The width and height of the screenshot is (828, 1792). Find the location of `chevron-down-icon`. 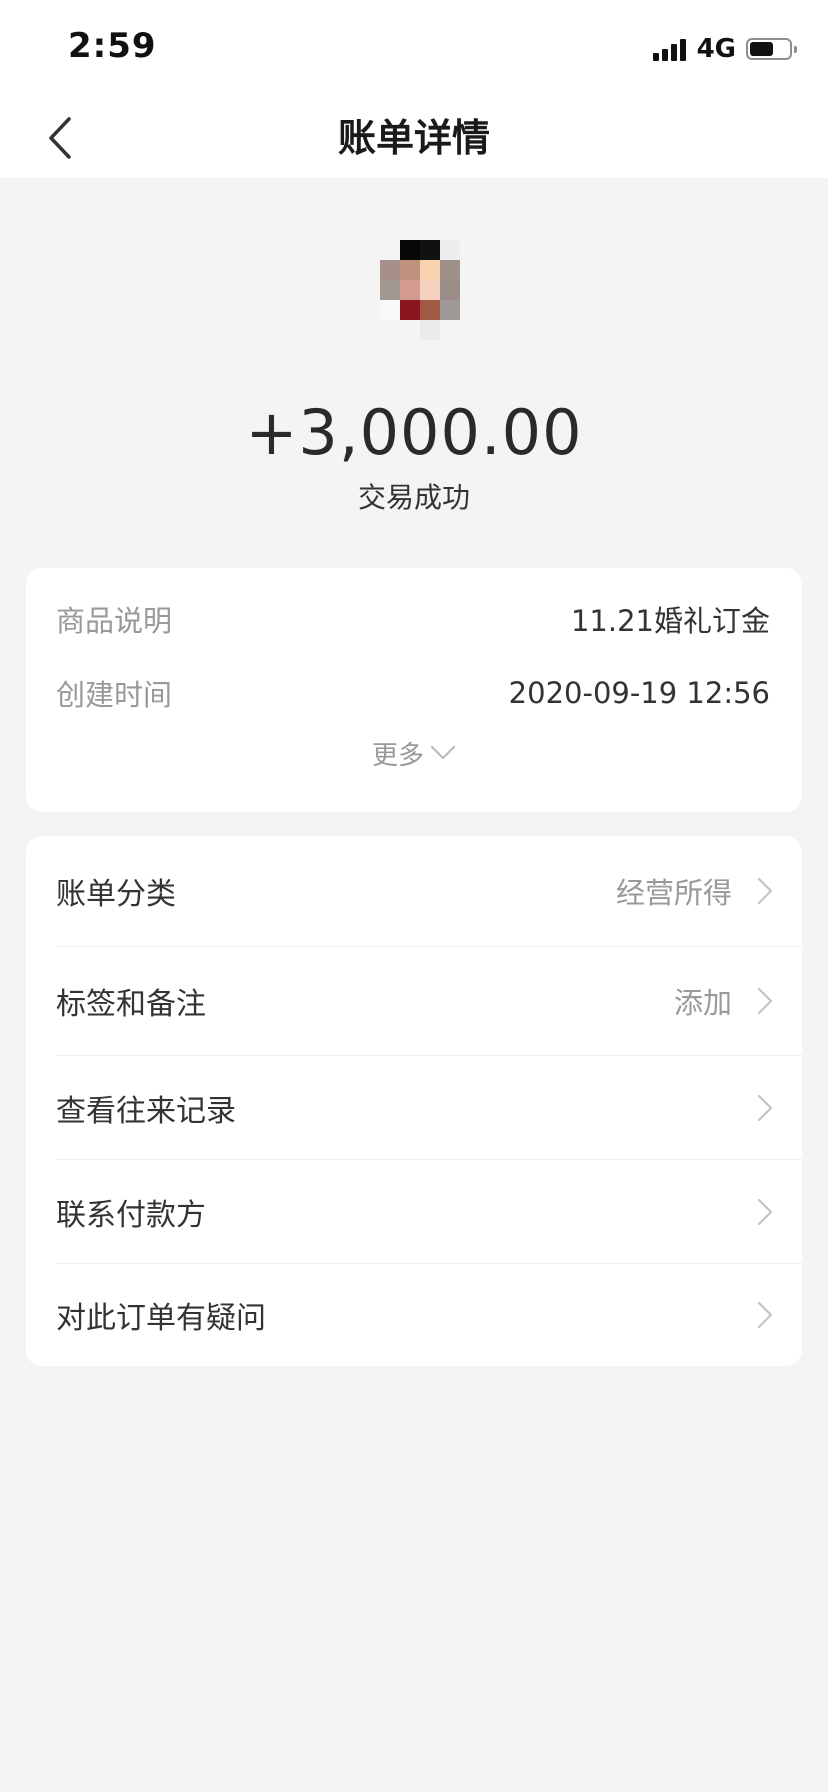

chevron-down-icon is located at coordinates (443, 752).